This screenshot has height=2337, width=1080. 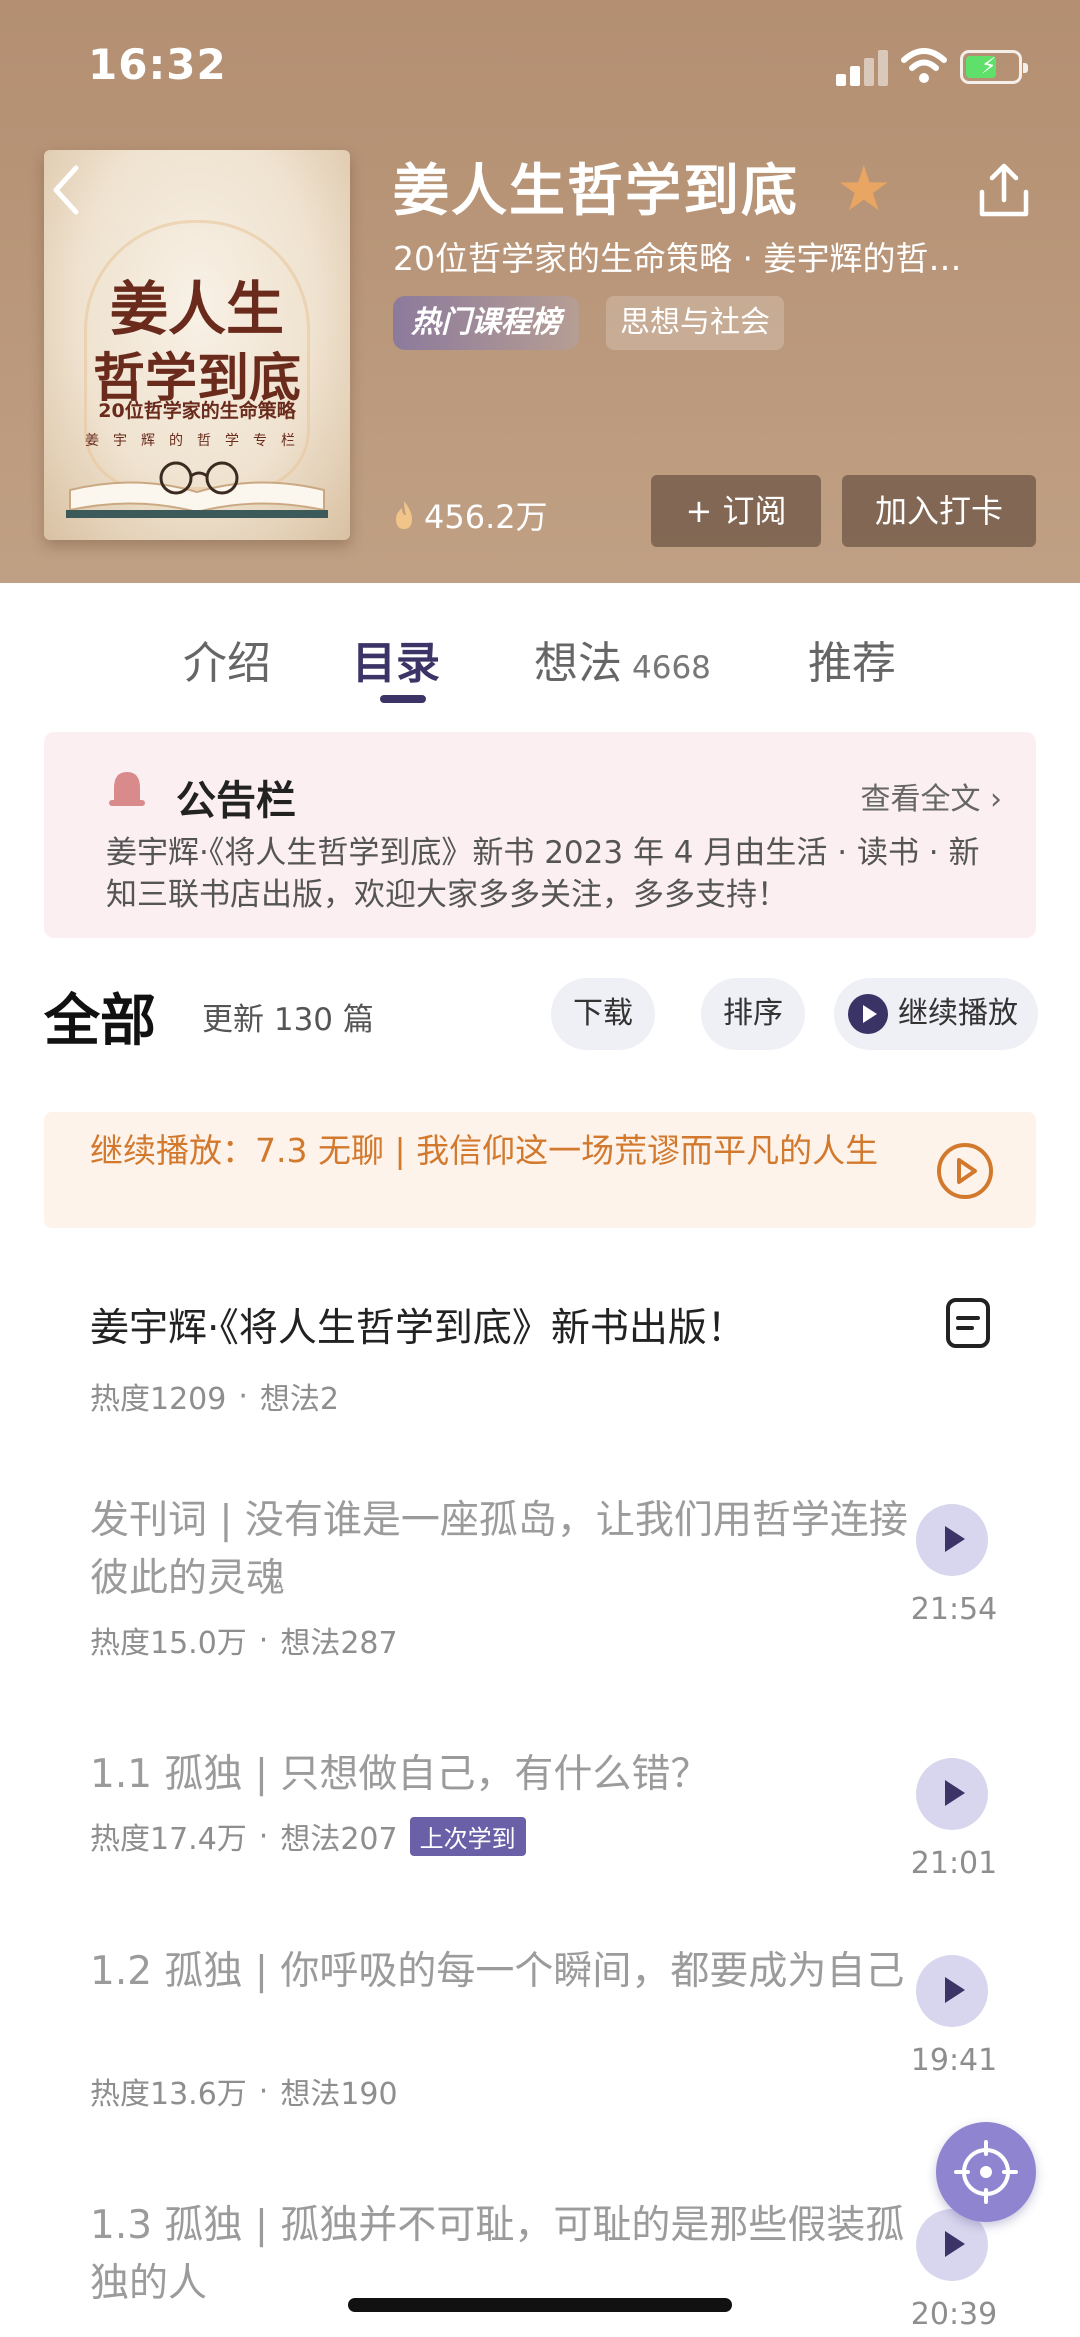 What do you see at coordinates (695, 323) in the screenshot?
I see `category-tag: 思想与社会` at bounding box center [695, 323].